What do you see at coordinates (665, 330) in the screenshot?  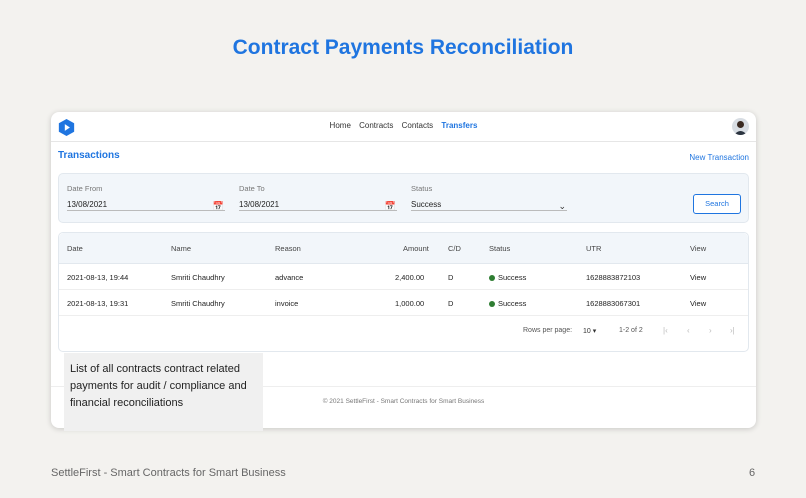 I see `first-page-icon: |‹` at bounding box center [665, 330].